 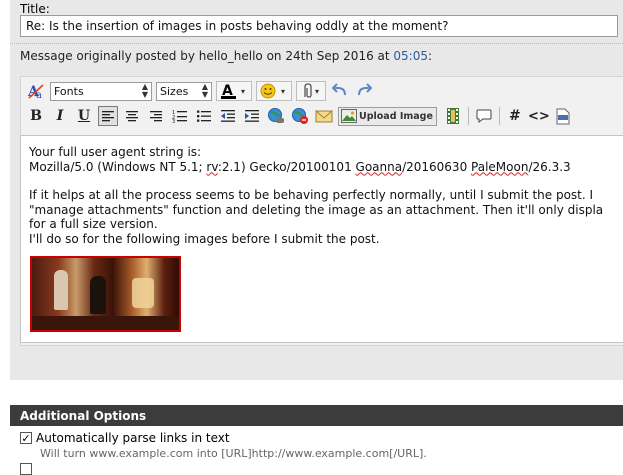 I want to click on html-label: <>, so click(x=539, y=116).